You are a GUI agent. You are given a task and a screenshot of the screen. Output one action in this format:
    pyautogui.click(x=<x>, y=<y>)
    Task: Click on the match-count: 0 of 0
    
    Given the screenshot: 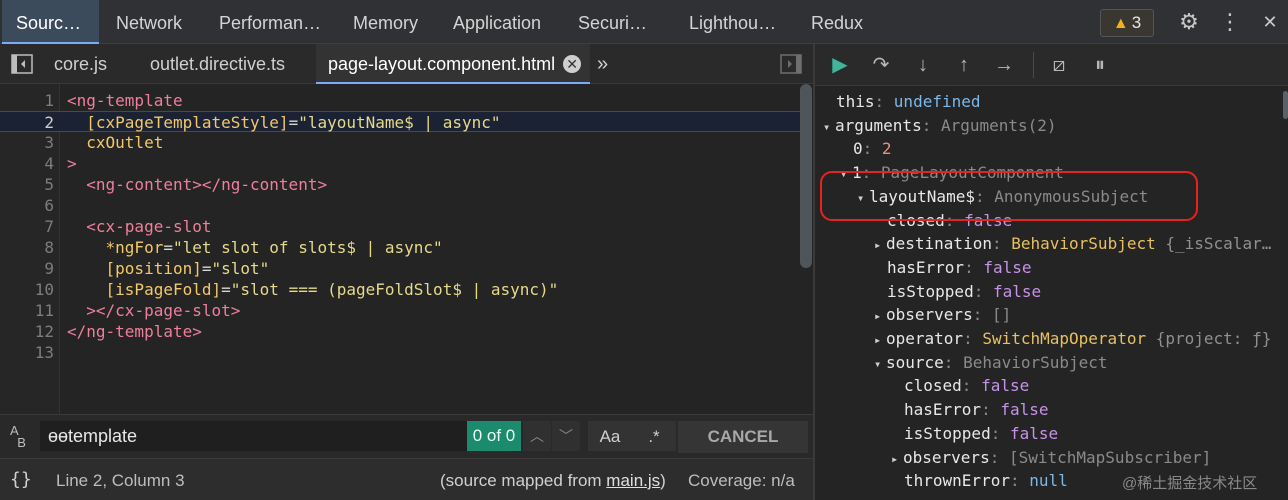 What is the action you would take?
    pyautogui.click(x=494, y=436)
    